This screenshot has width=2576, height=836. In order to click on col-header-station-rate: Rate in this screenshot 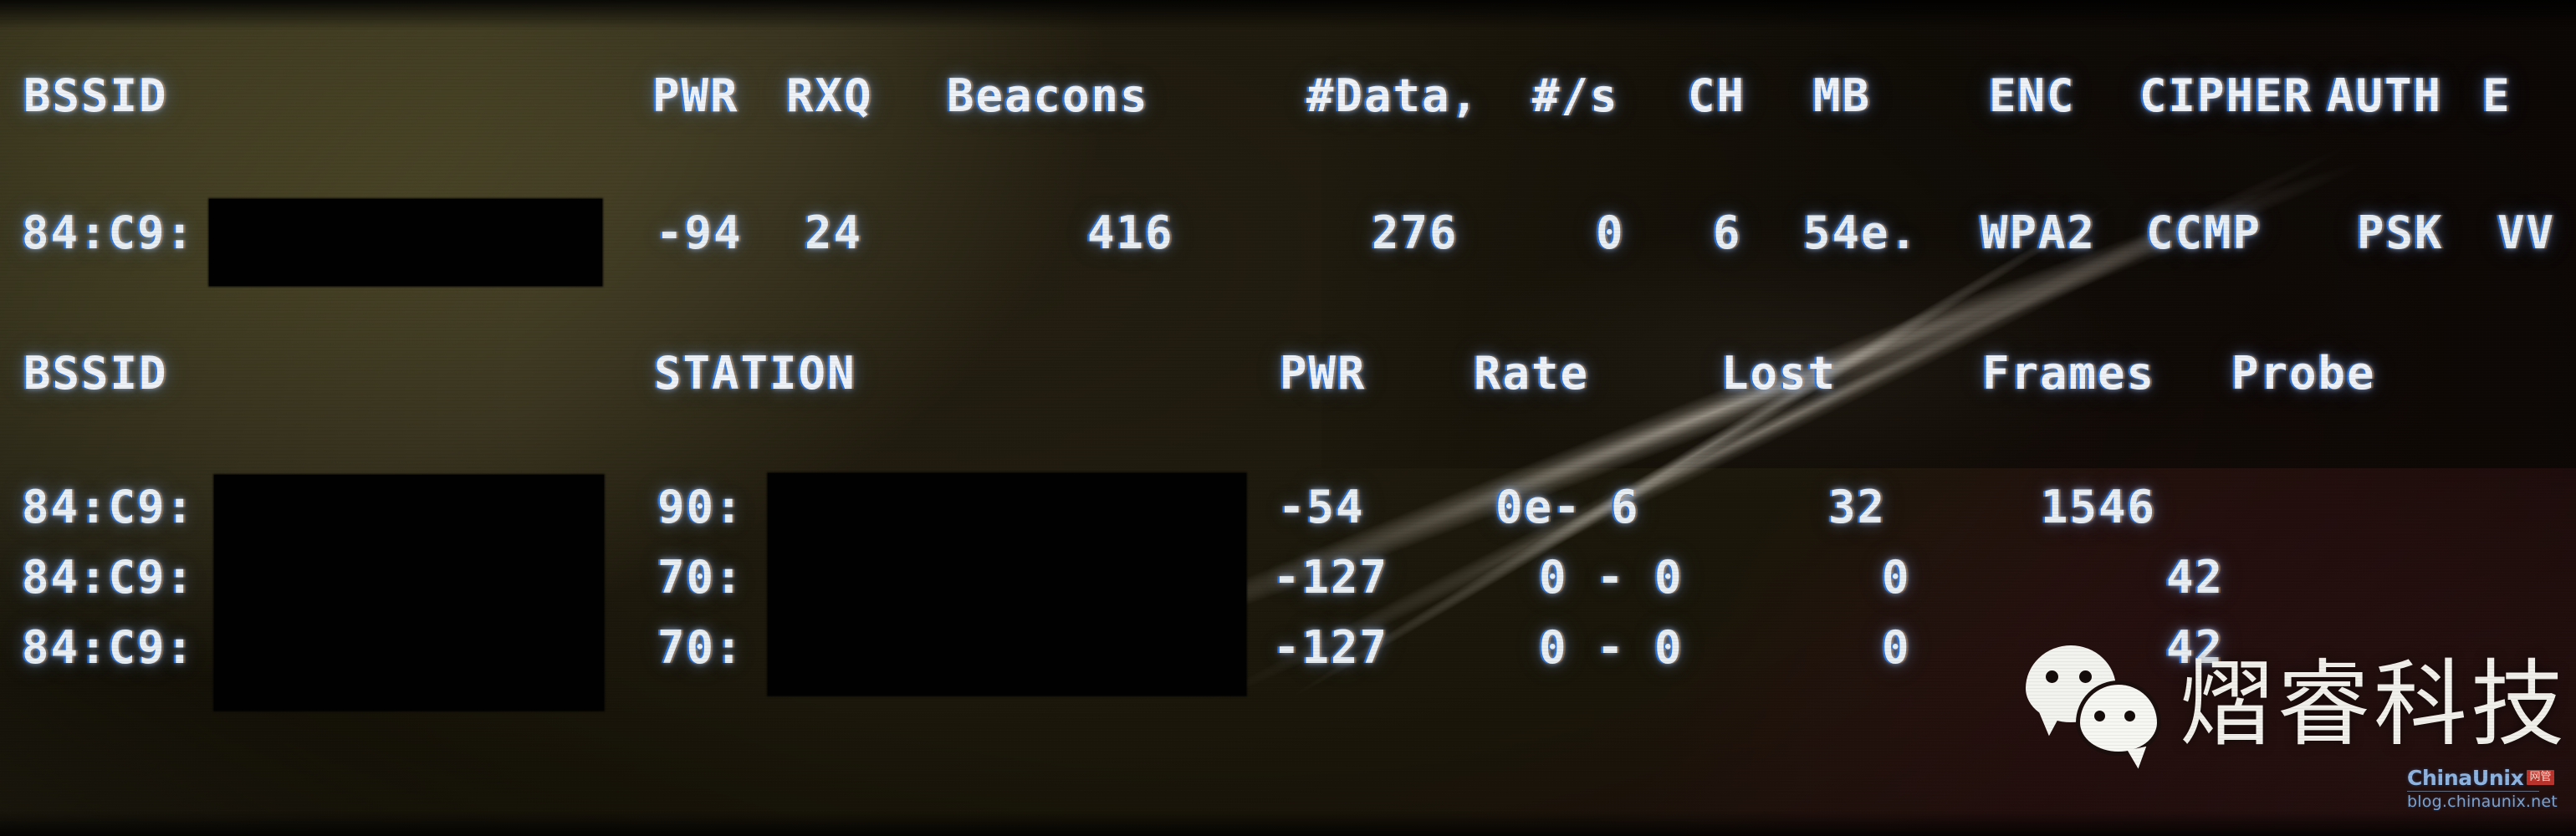, I will do `click(1532, 373)`.